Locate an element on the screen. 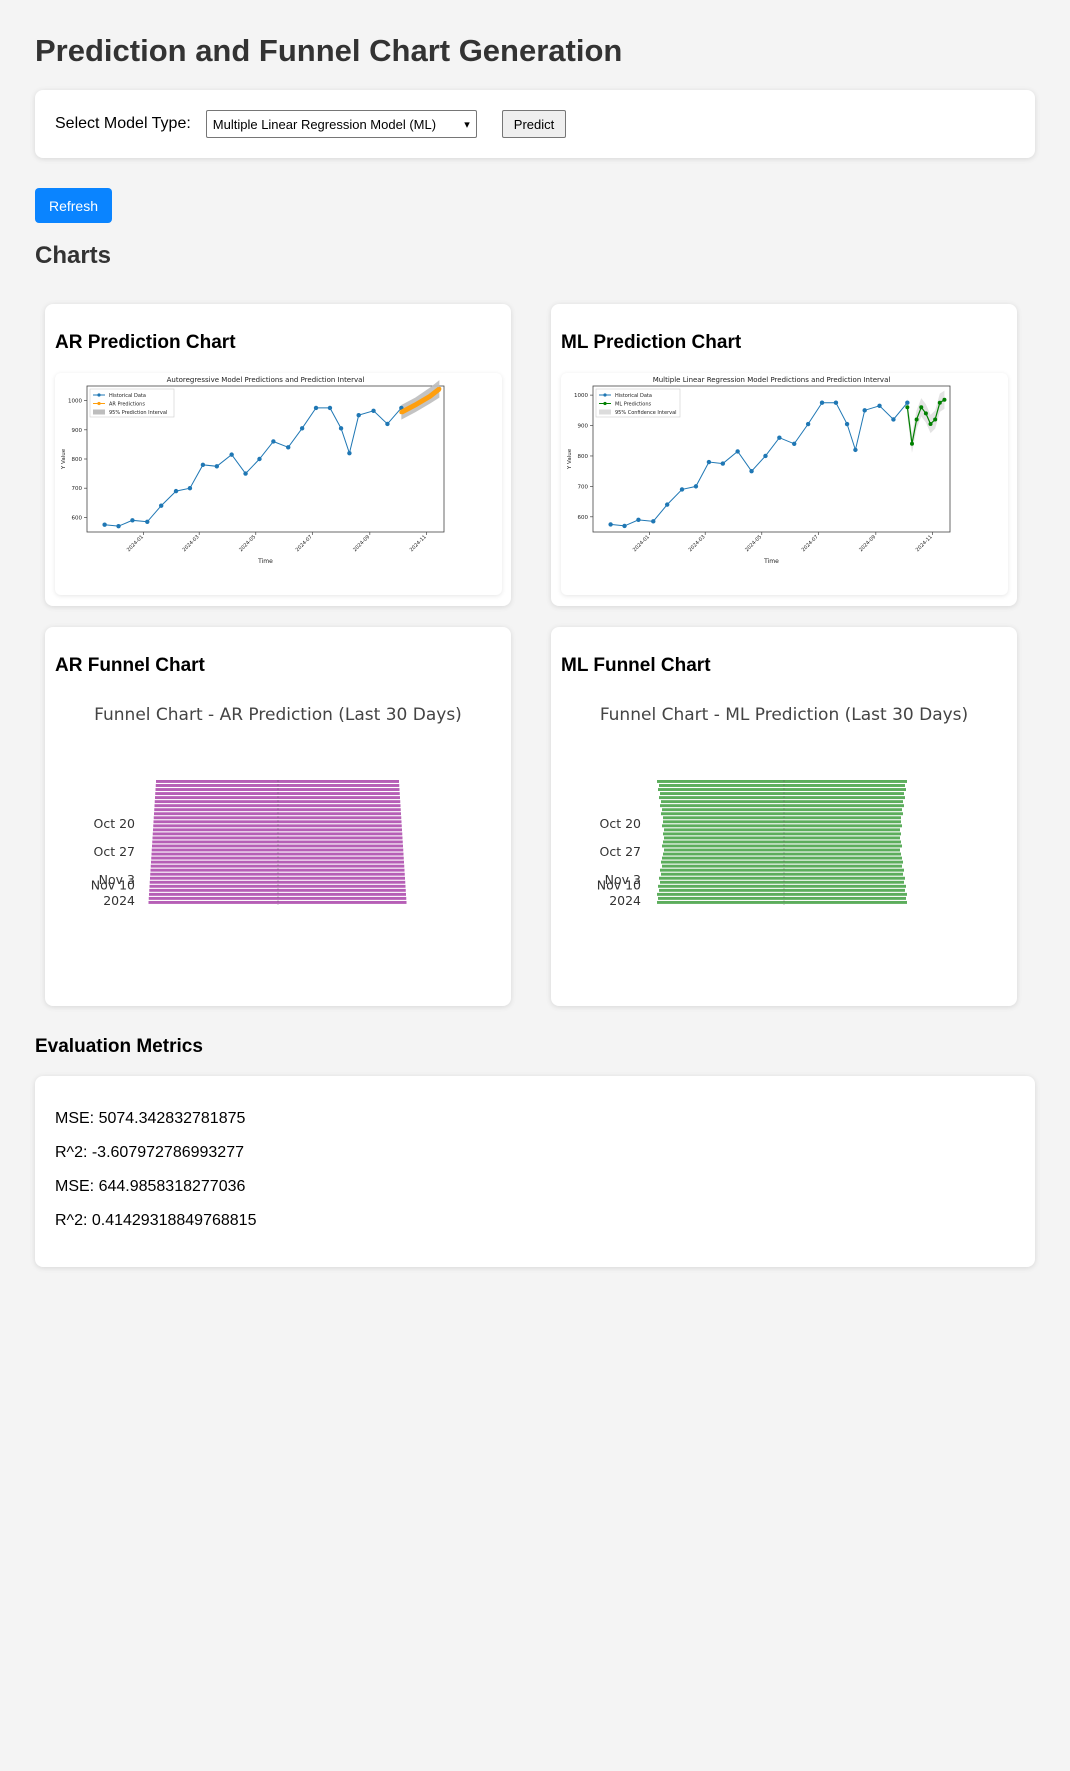  model-type-select: Multiple Linear Regression Model (ML) ▾ is located at coordinates (341, 124).